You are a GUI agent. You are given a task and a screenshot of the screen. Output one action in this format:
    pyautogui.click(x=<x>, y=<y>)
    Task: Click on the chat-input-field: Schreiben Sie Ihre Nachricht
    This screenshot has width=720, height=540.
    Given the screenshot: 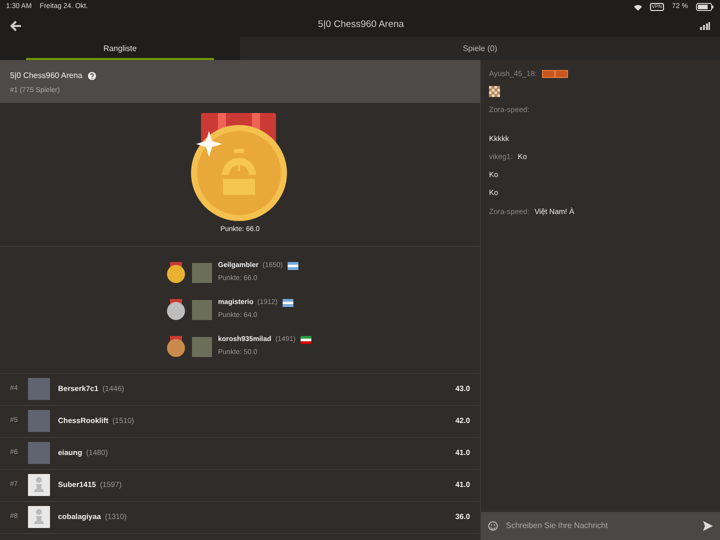 What is the action you would take?
    pyautogui.click(x=600, y=526)
    